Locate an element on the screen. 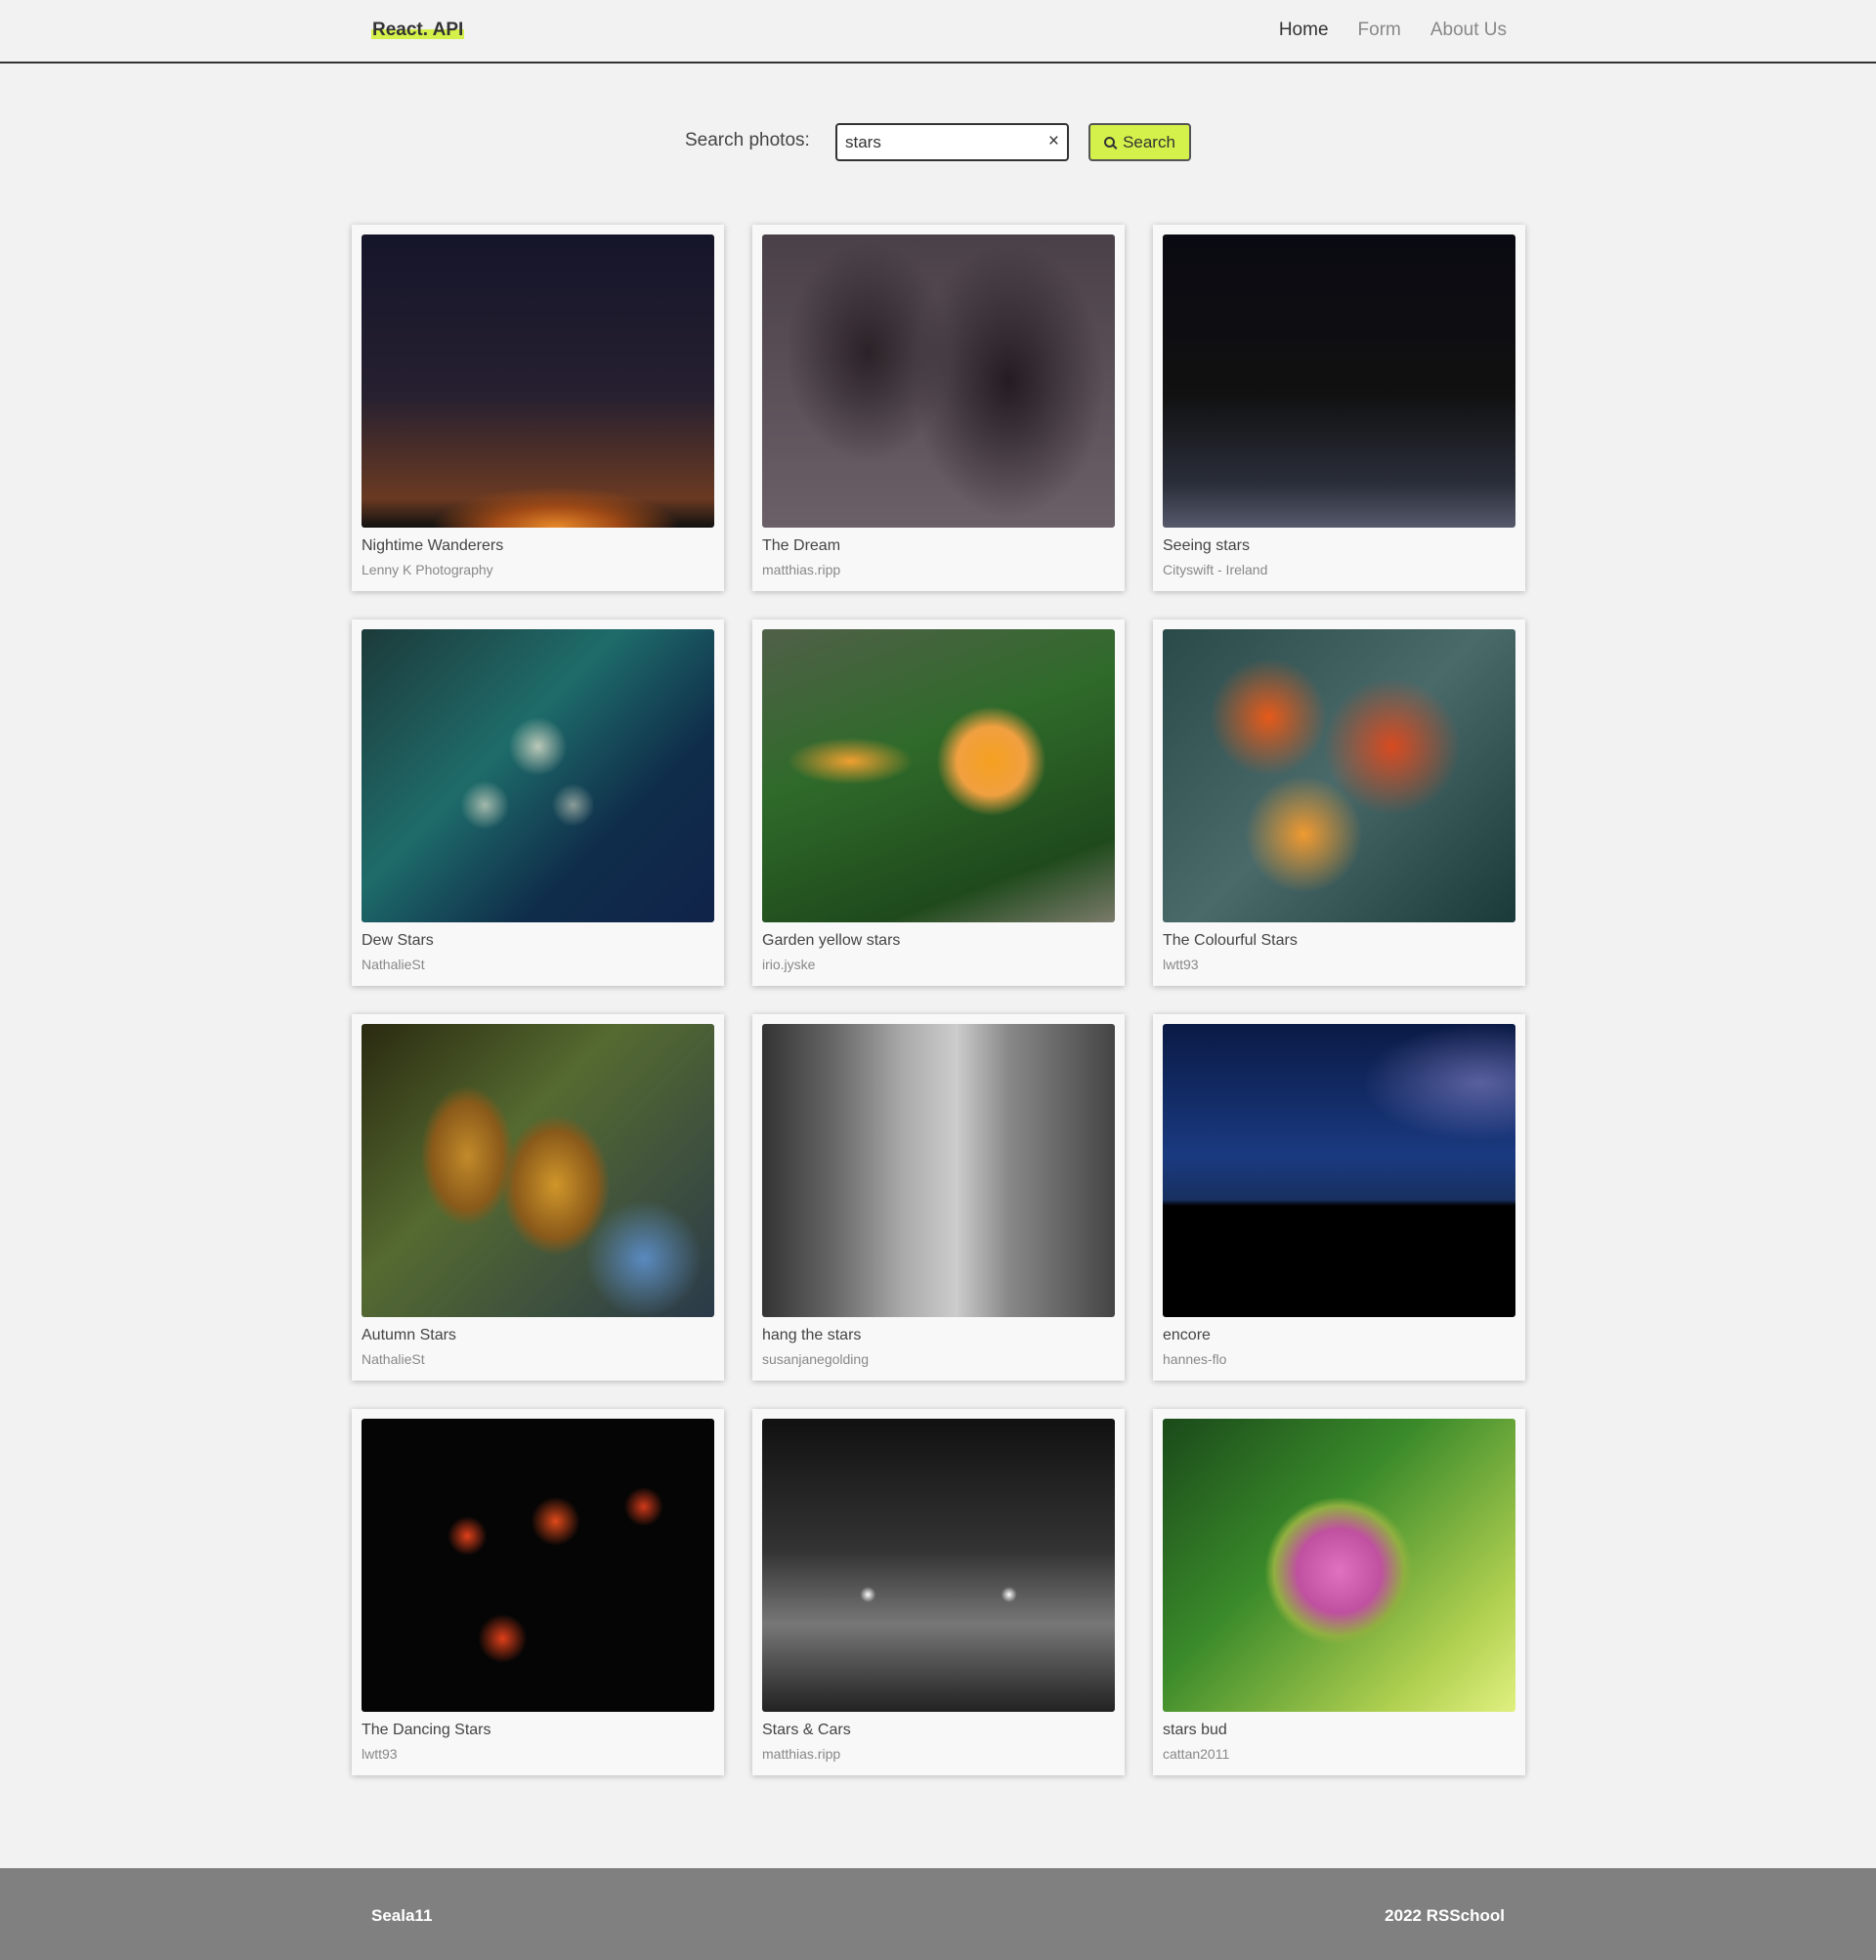 The width and height of the screenshot is (1876, 1960). search-button-label: Search is located at coordinates (1149, 141).